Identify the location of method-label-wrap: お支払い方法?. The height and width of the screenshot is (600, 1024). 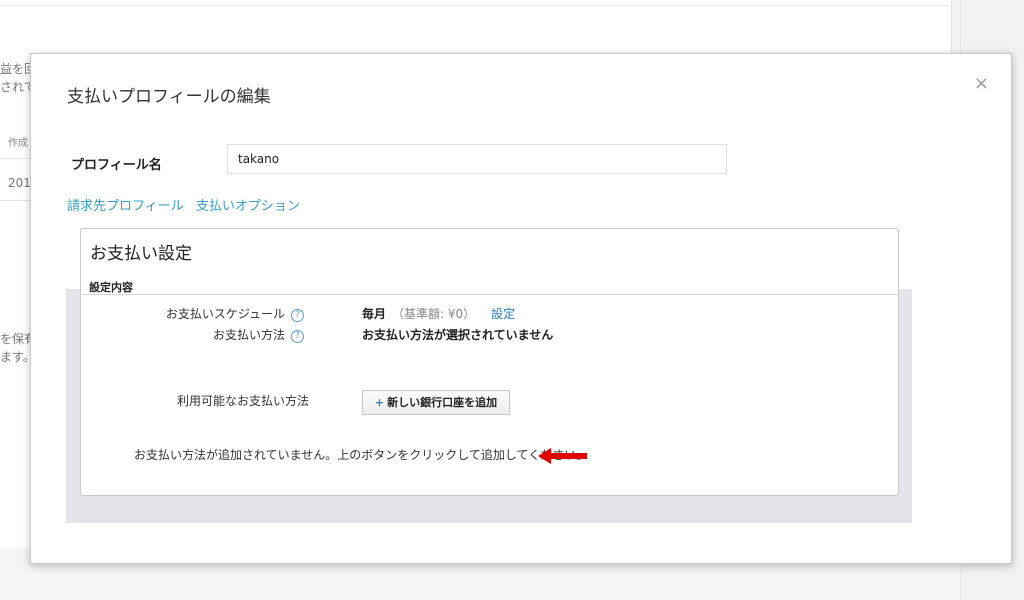
(258, 334).